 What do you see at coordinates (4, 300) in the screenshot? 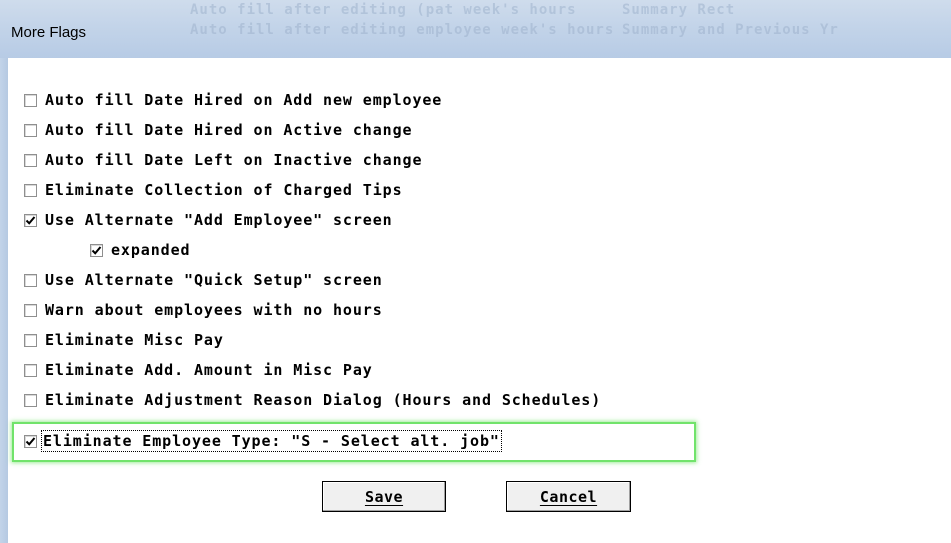
I see `window-frame-left` at bounding box center [4, 300].